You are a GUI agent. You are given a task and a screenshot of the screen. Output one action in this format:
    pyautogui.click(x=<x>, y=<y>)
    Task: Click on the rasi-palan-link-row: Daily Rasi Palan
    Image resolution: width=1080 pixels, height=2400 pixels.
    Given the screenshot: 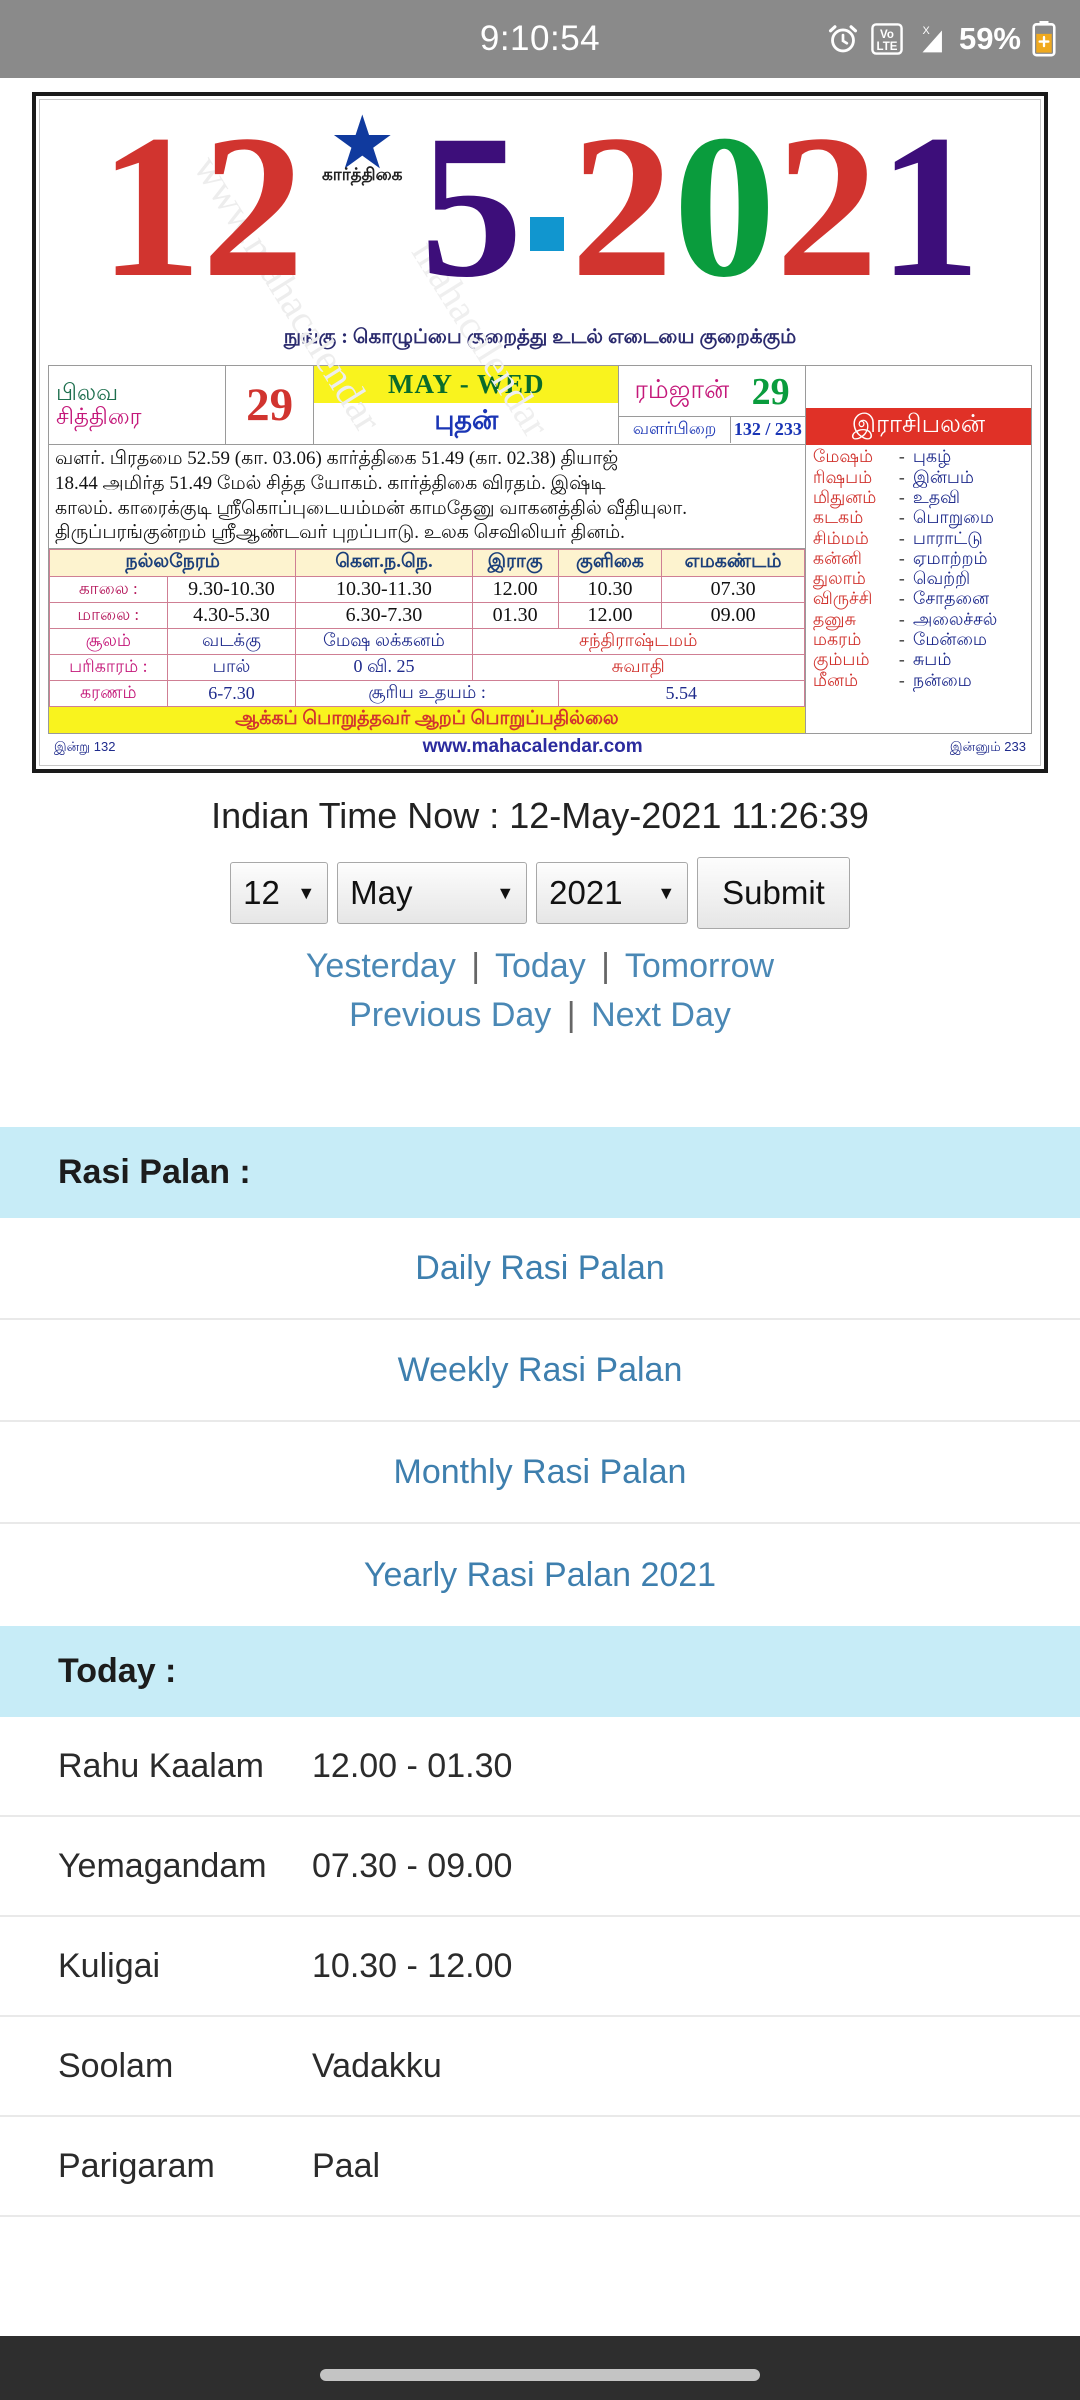 What is the action you would take?
    pyautogui.click(x=540, y=1269)
    